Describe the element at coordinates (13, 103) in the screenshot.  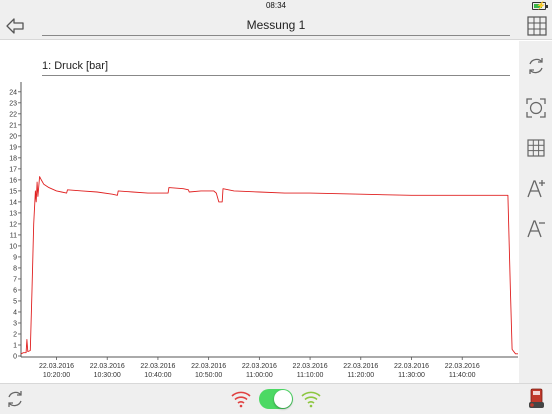
I see `y-tick-label: 23` at that location.